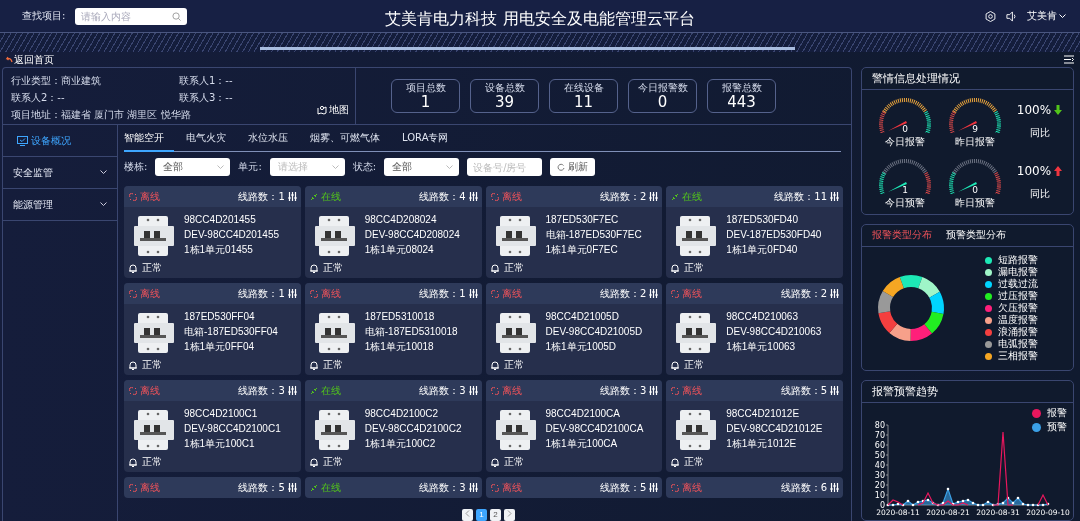  I want to click on device-id: 98CC4D21005D, so click(582, 316).